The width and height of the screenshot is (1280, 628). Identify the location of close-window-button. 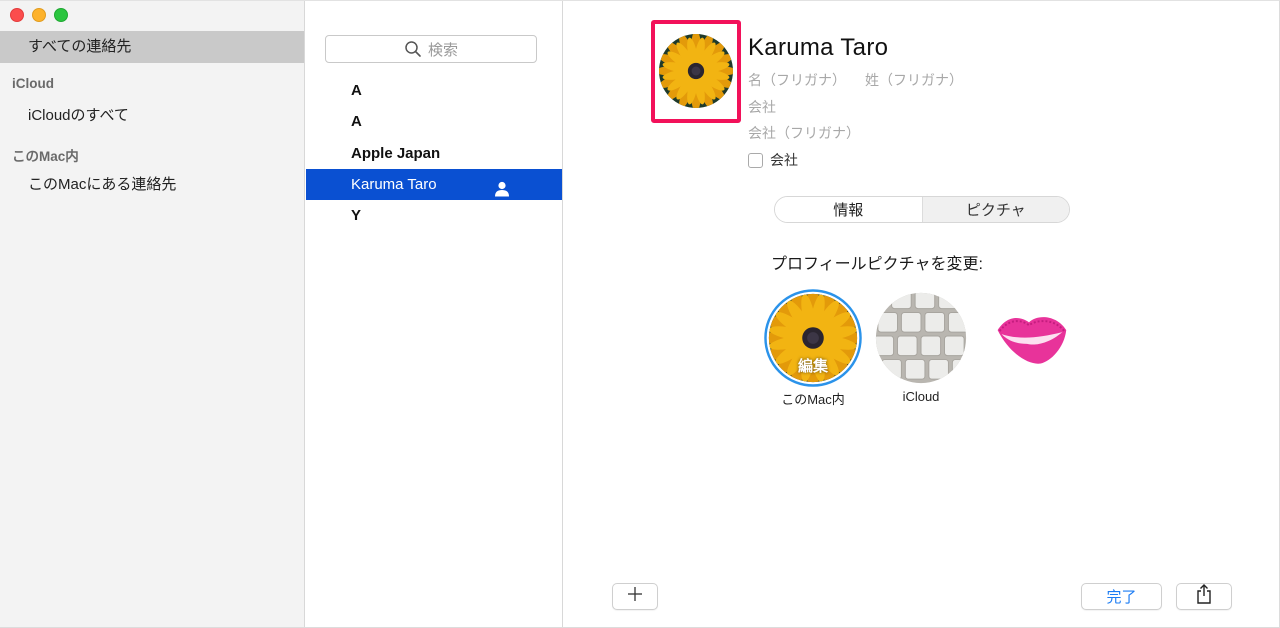
(17, 15).